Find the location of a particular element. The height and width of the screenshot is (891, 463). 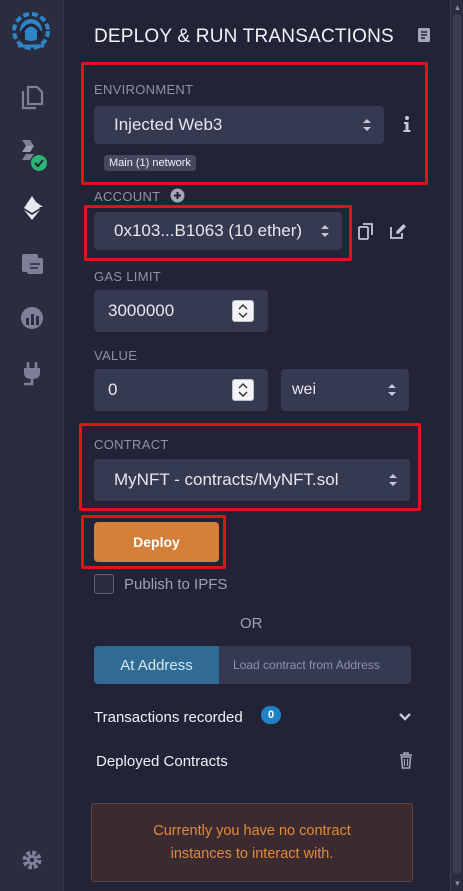

edit-icon is located at coordinates (398, 231).